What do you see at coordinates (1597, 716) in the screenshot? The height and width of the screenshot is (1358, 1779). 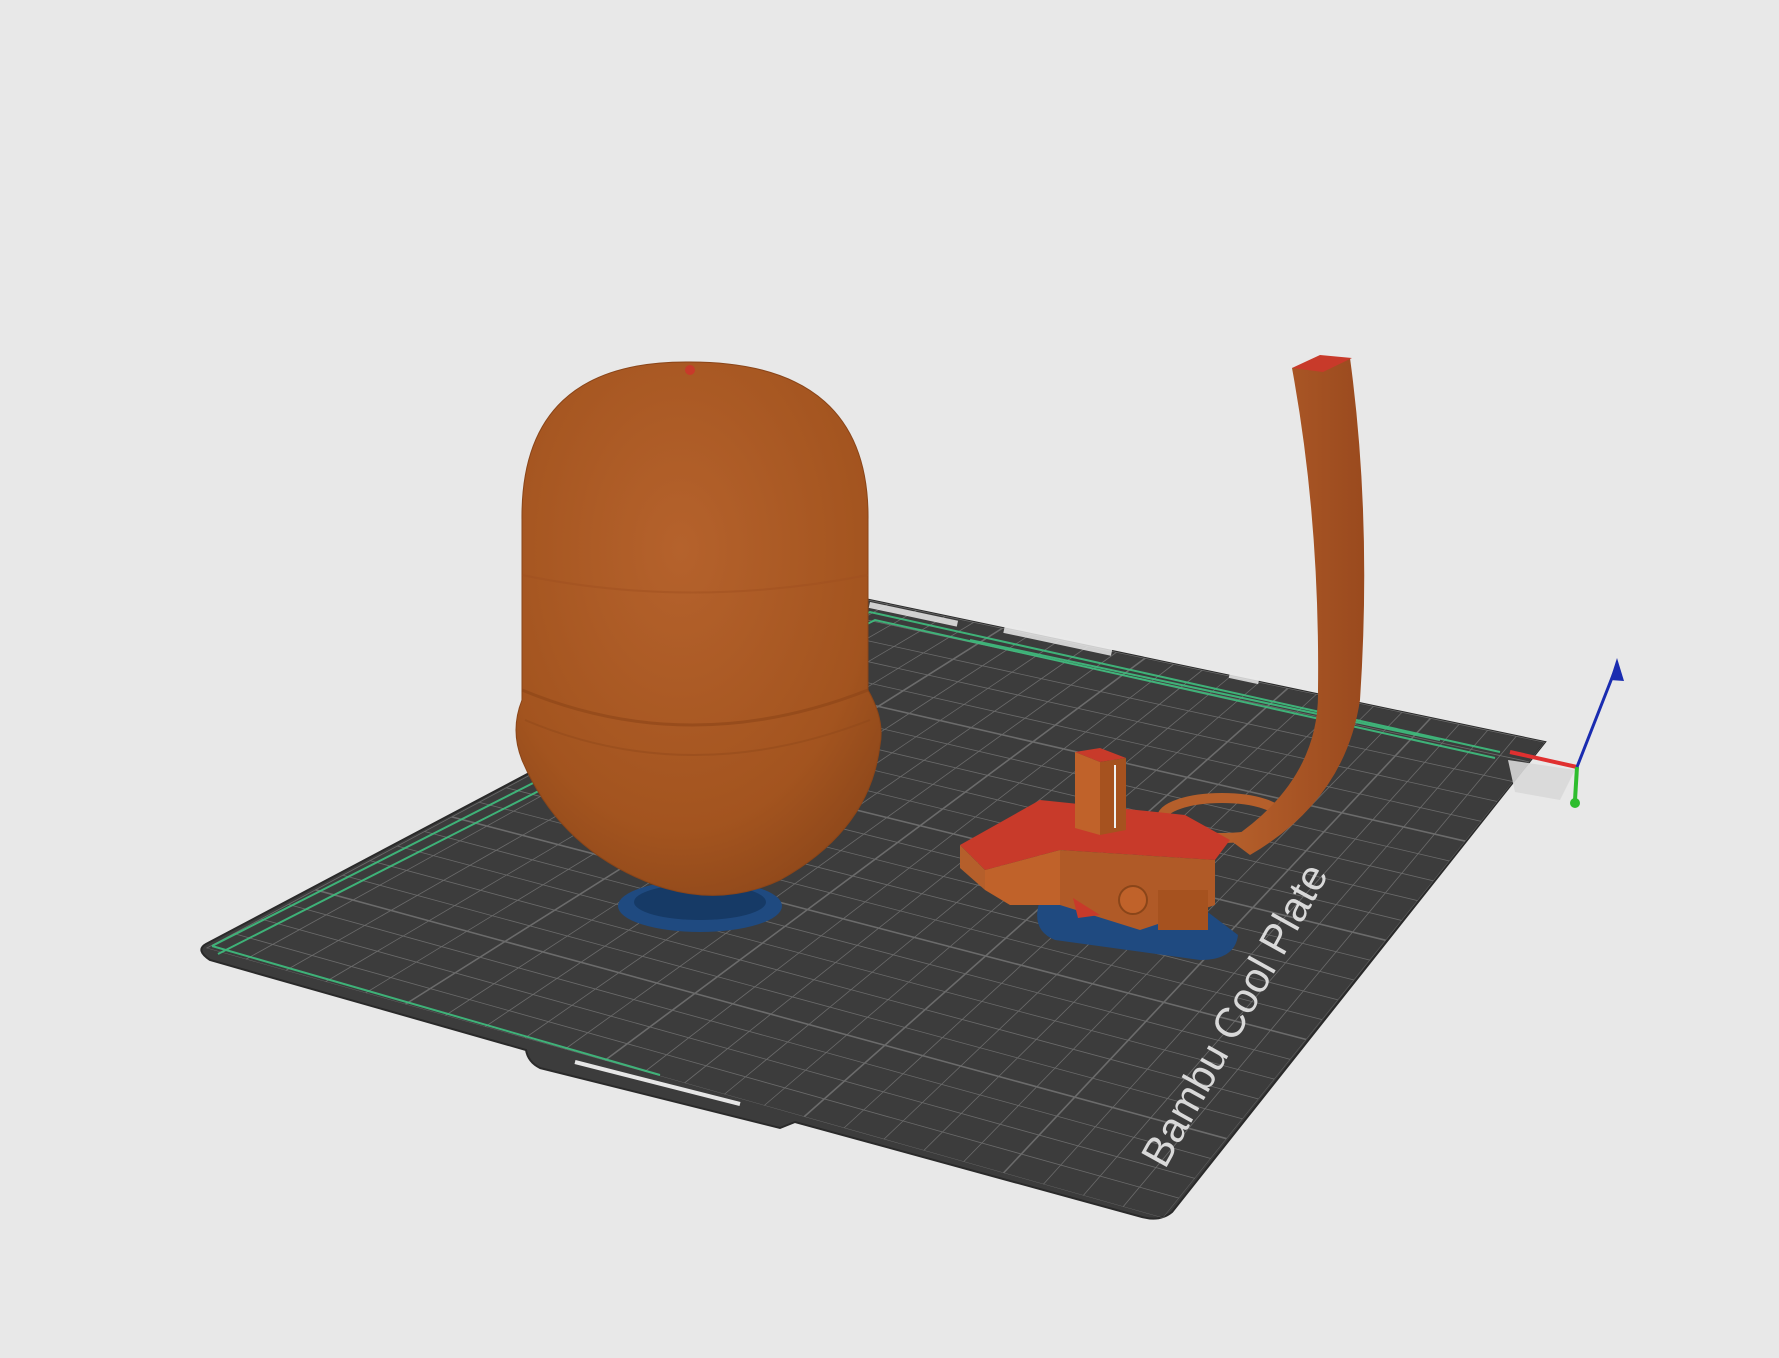 I see `z-axis` at bounding box center [1597, 716].